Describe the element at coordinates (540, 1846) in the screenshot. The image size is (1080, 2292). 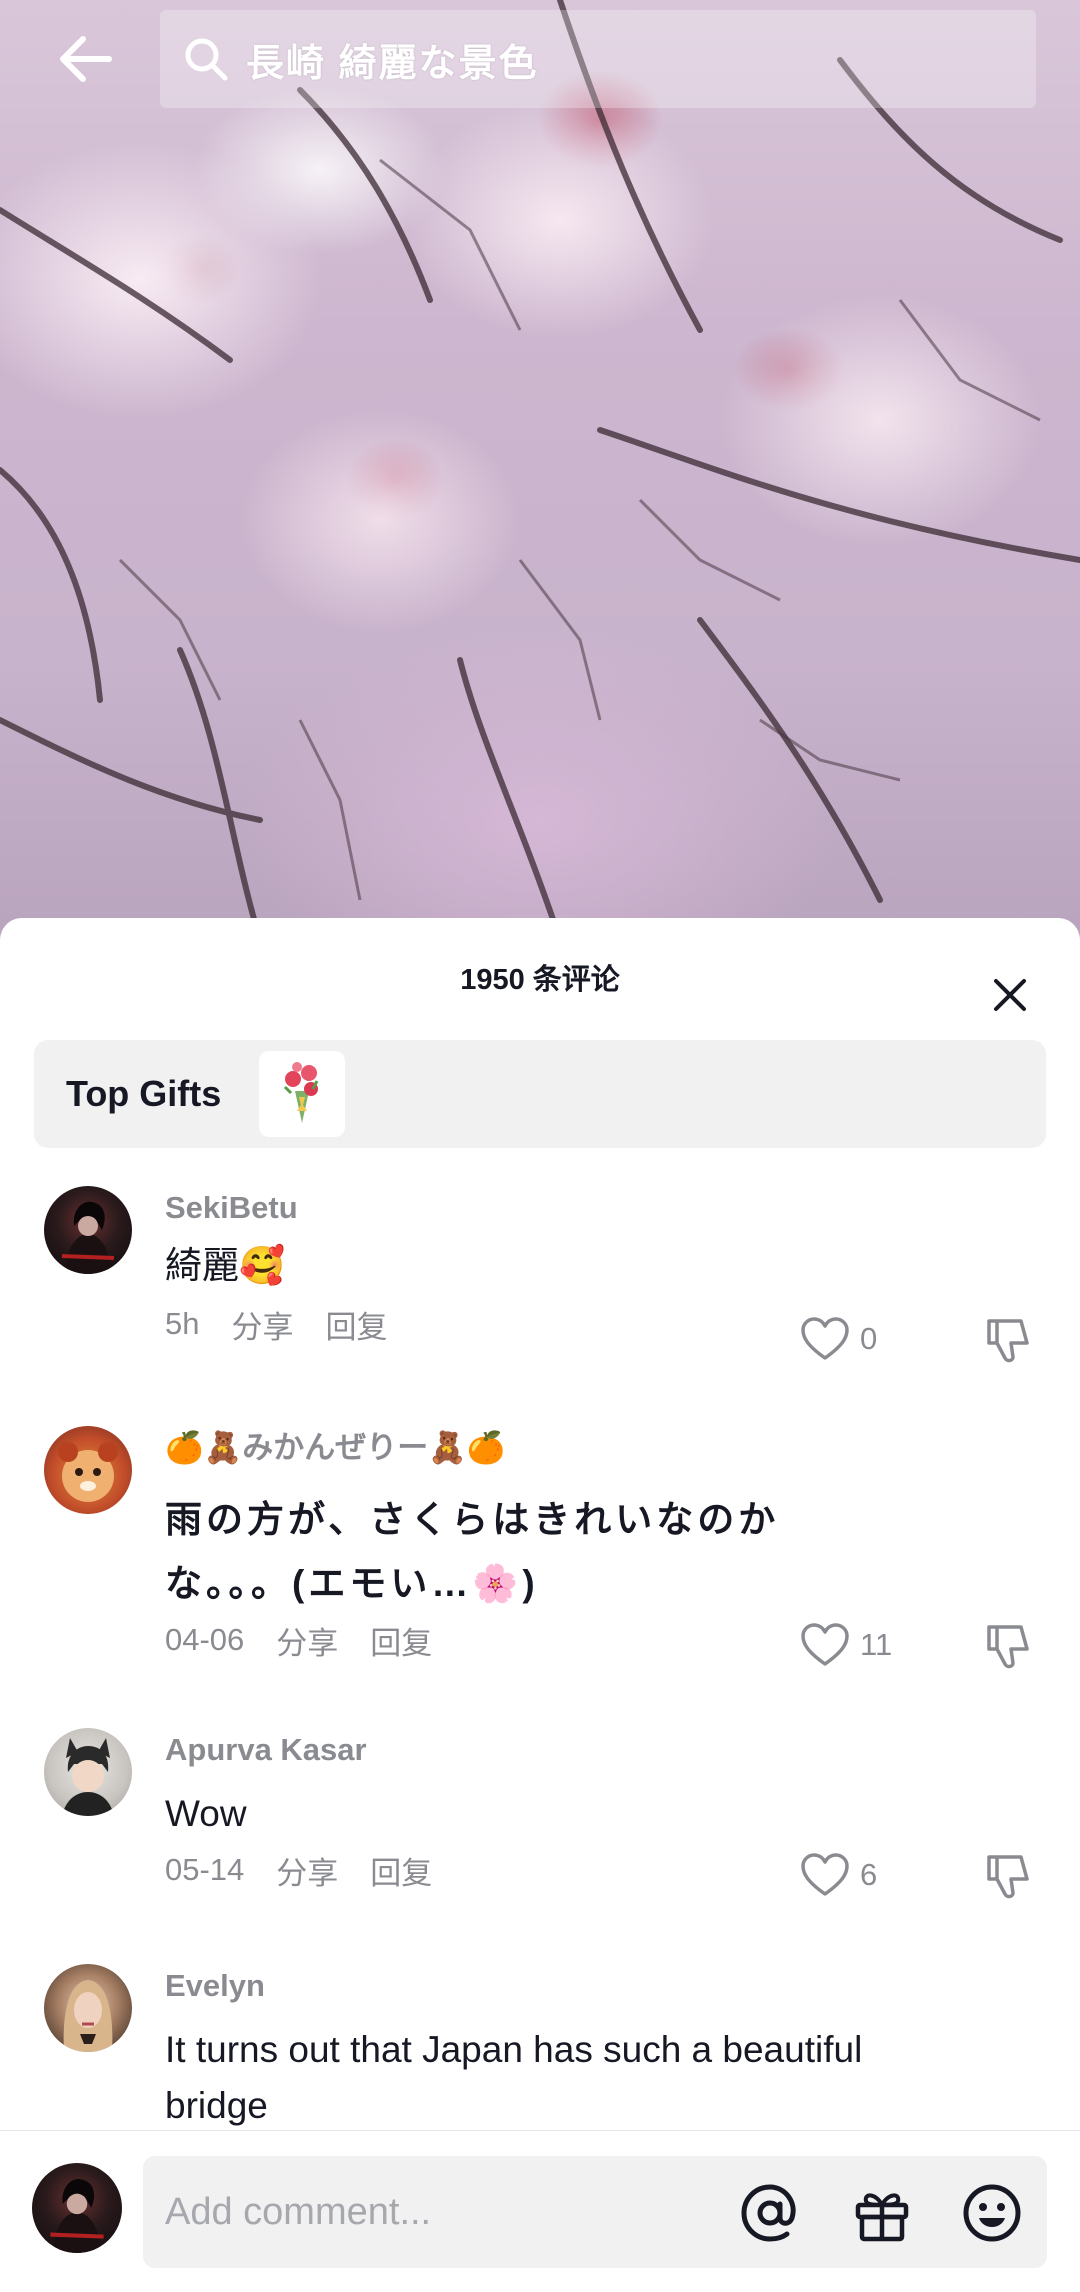
I see `comment-item: Apurva Kasar Wow 05-14 分享 回复 6` at that location.